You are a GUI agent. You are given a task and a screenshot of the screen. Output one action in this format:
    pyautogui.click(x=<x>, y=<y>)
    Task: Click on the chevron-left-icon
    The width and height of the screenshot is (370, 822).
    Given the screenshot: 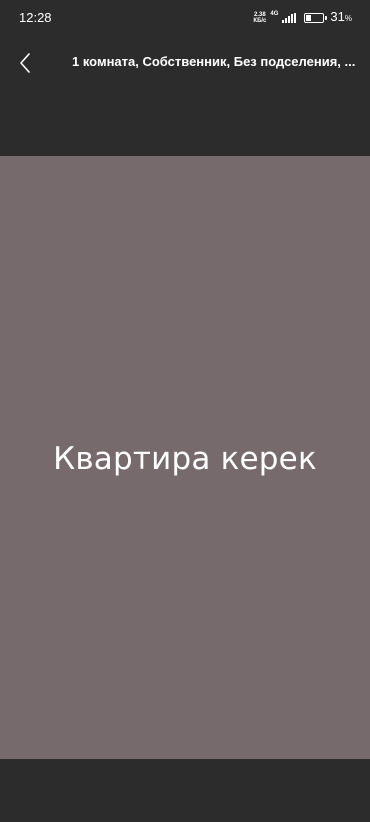 What is the action you would take?
    pyautogui.click(x=25, y=63)
    